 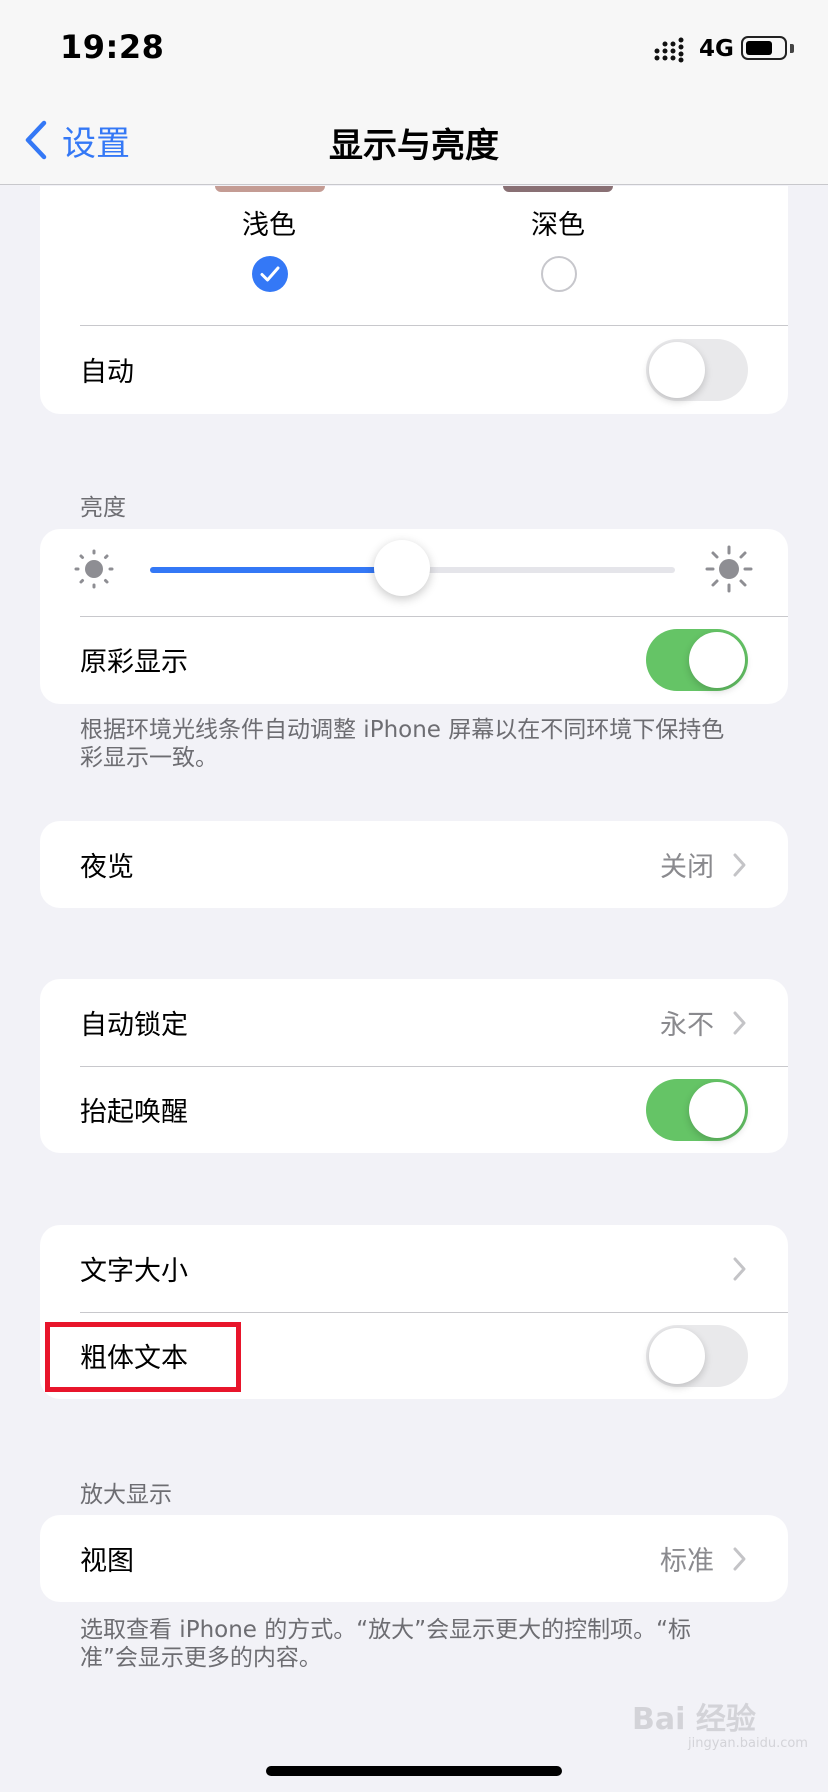 I want to click on dark-preview-thumbnail, so click(x=558, y=189).